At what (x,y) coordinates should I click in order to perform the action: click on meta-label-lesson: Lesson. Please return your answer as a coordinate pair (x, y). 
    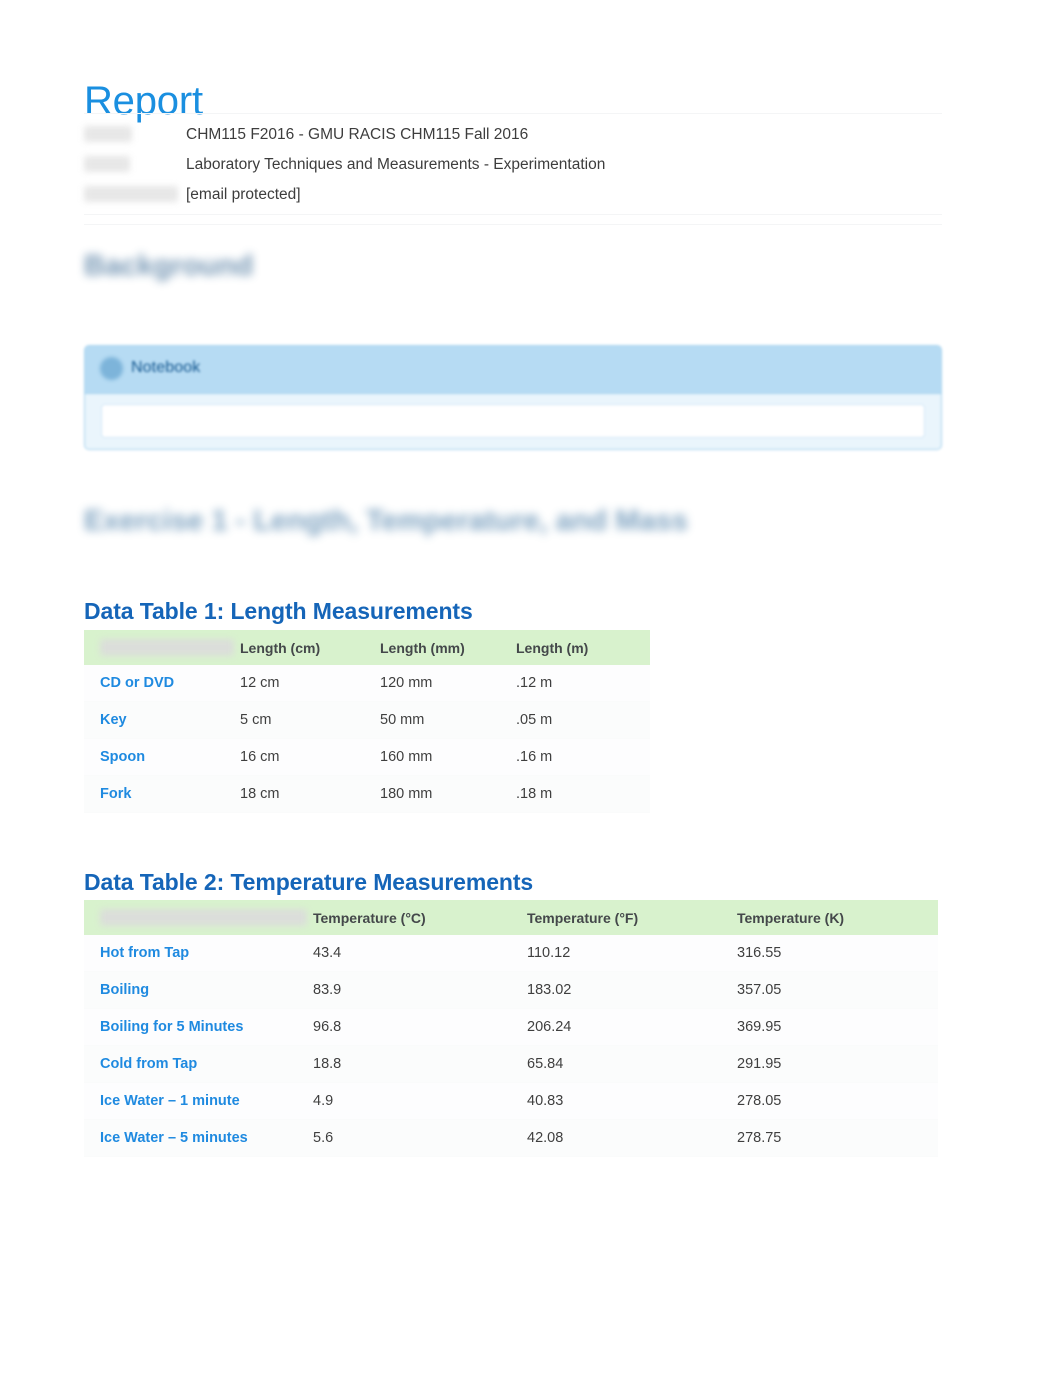
    Looking at the image, I should click on (107, 164).